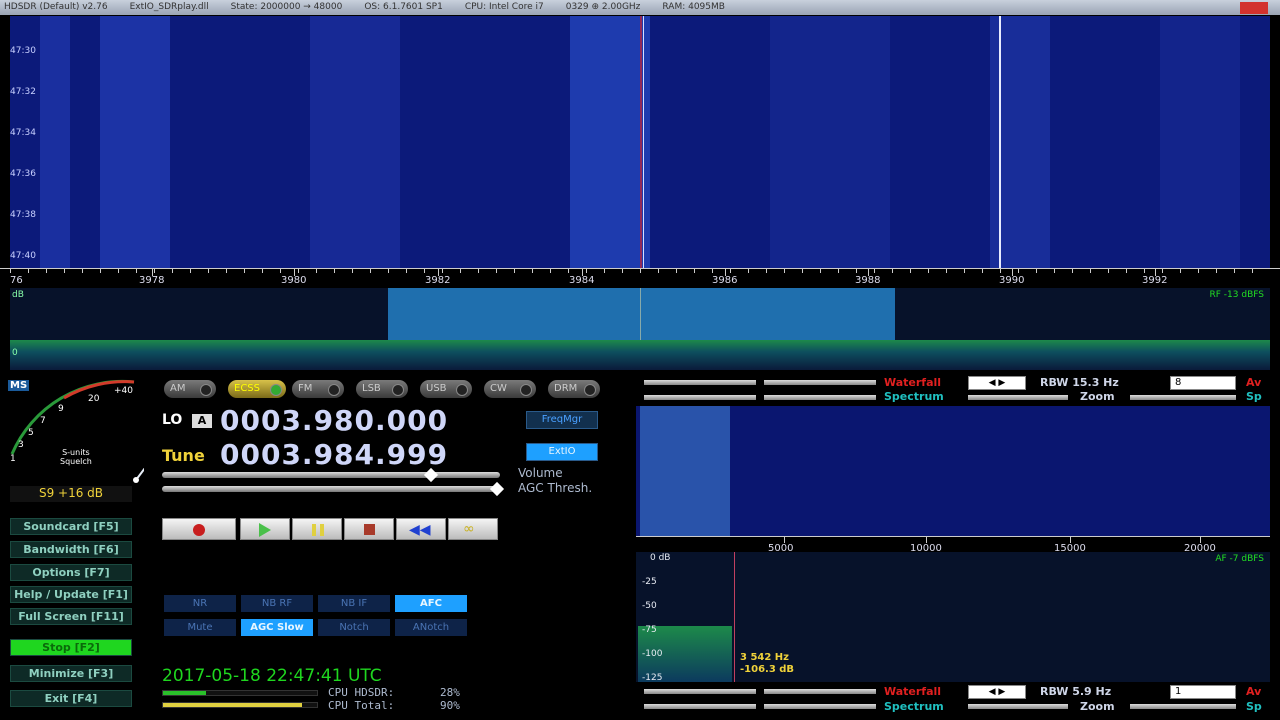 This screenshot has width=1280, height=720. I want to click on rf-zoom-slider, so click(1183, 397).